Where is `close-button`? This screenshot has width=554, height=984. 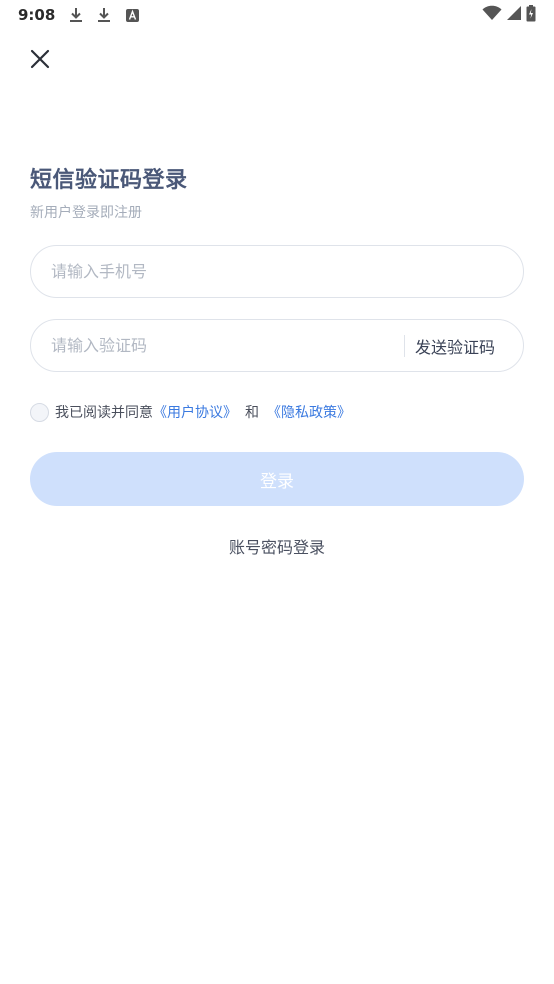 close-button is located at coordinates (40, 59).